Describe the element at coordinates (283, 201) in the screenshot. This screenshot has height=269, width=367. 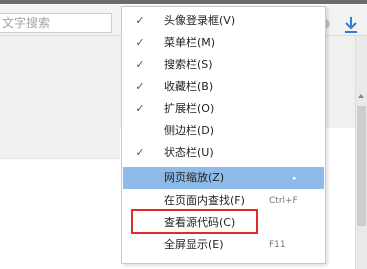
I see `shortcut-label: Ctrl+F` at that location.